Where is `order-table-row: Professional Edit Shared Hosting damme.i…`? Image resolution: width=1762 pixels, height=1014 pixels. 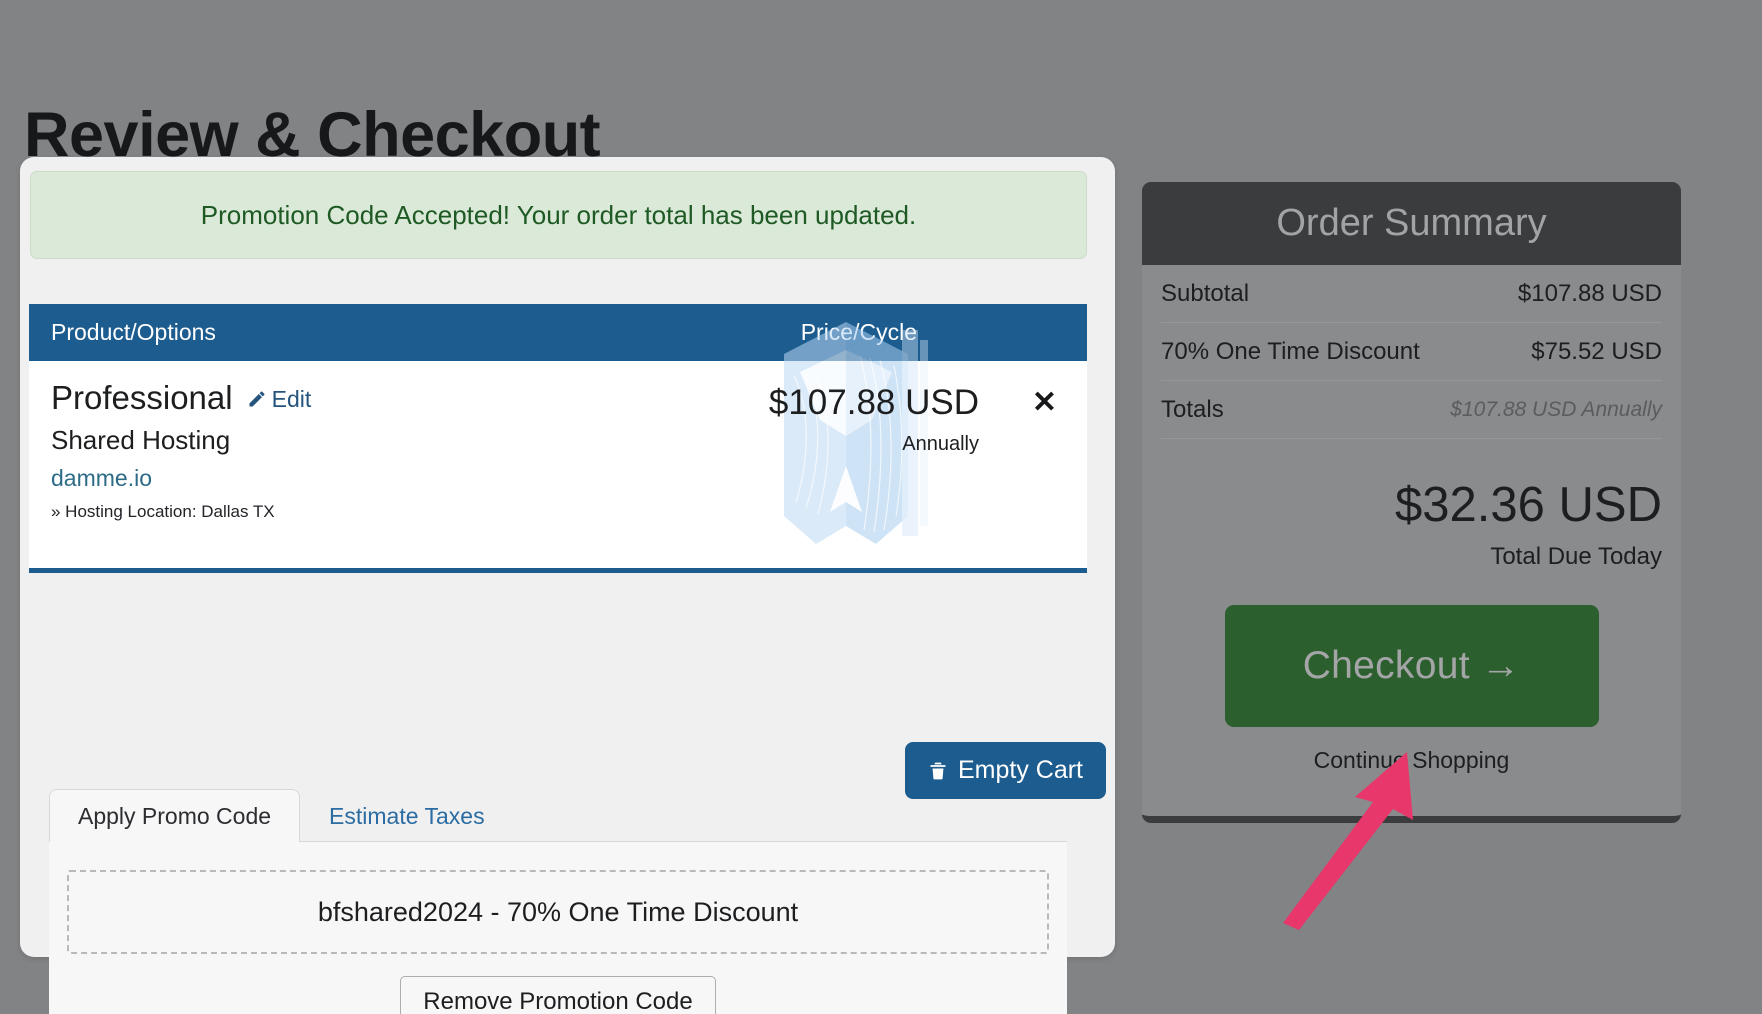 order-table-row: Professional Edit Shared Hosting damme.i… is located at coordinates (558, 447).